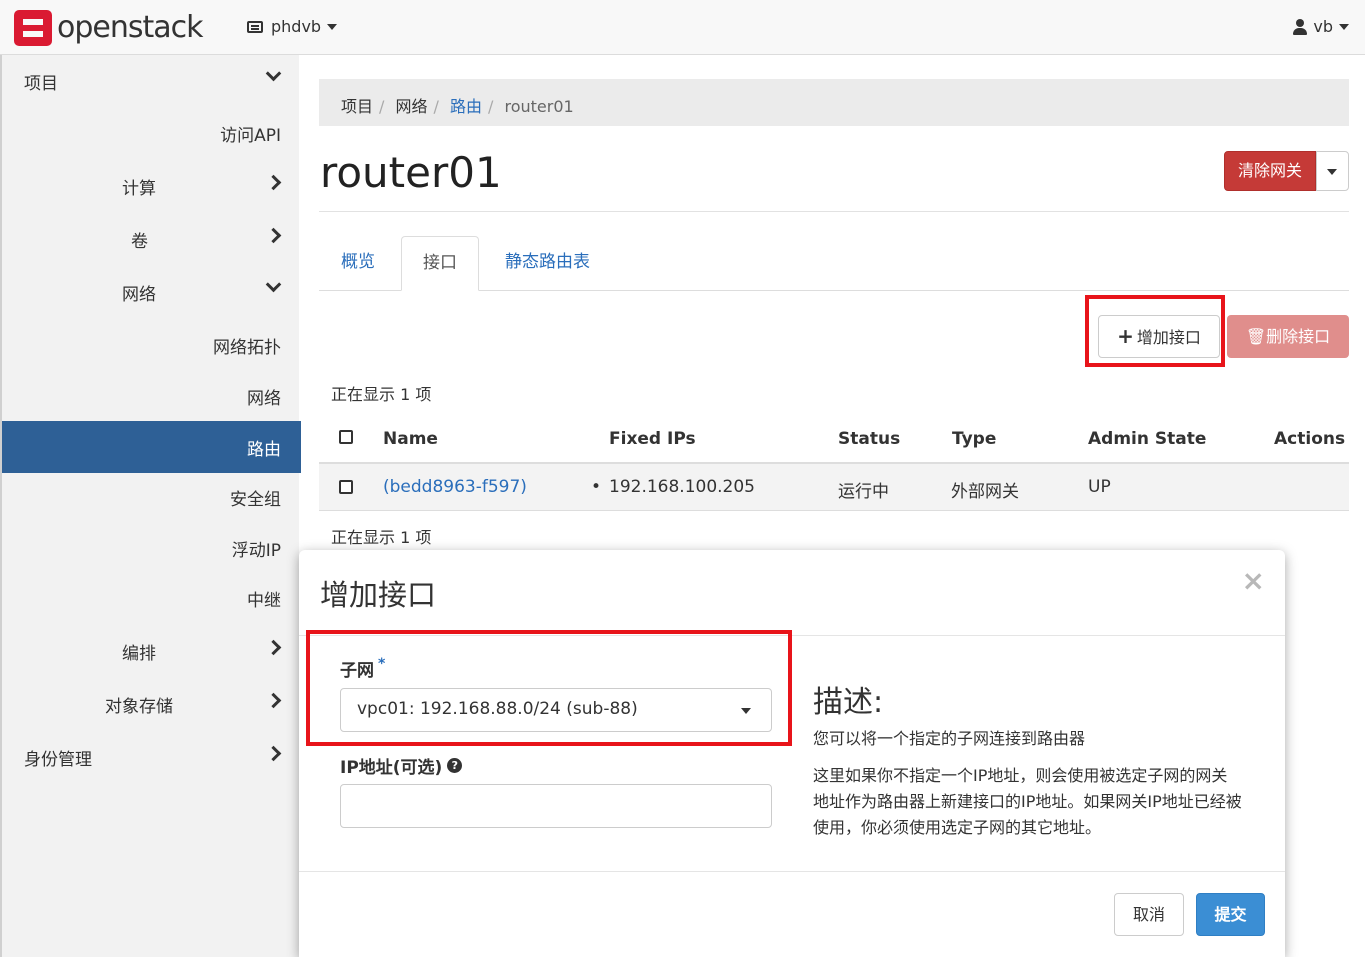 The image size is (1365, 957). What do you see at coordinates (547, 263) in the screenshot?
I see `tab-static-routes: 静态路由表` at bounding box center [547, 263].